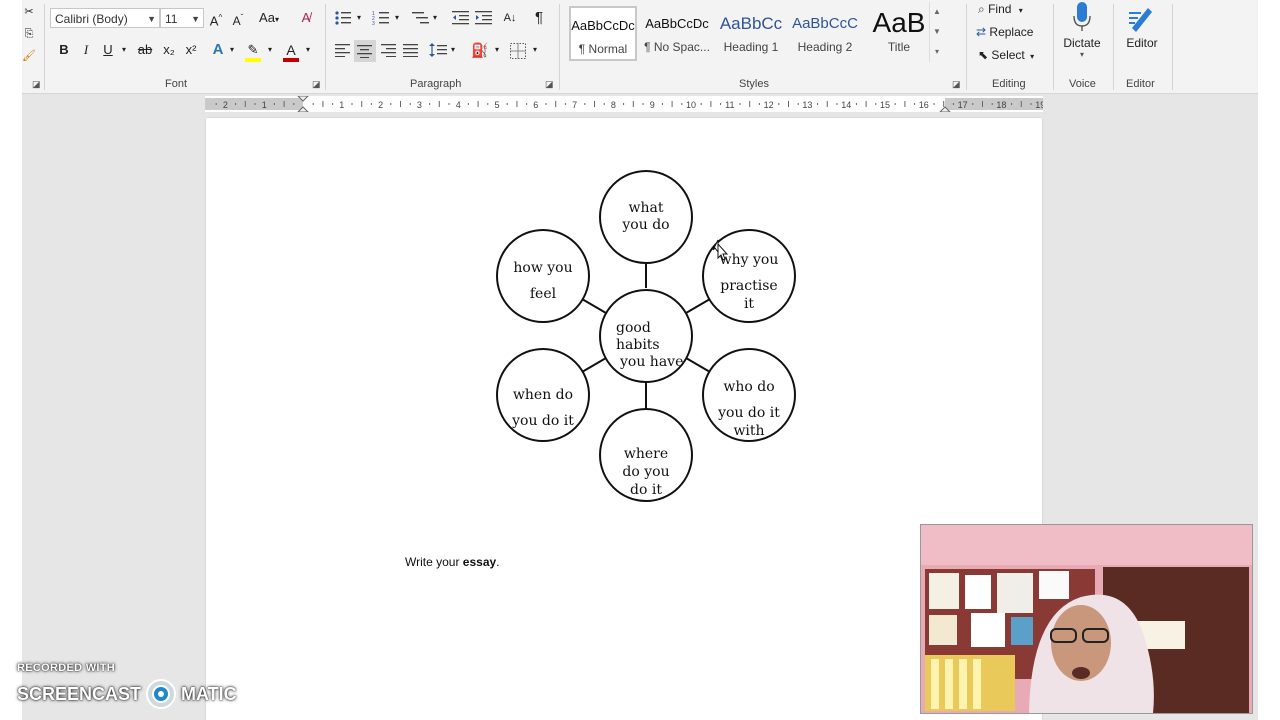 The width and height of the screenshot is (1280, 720). What do you see at coordinates (749, 286) in the screenshot?
I see `bubble-line: practise` at bounding box center [749, 286].